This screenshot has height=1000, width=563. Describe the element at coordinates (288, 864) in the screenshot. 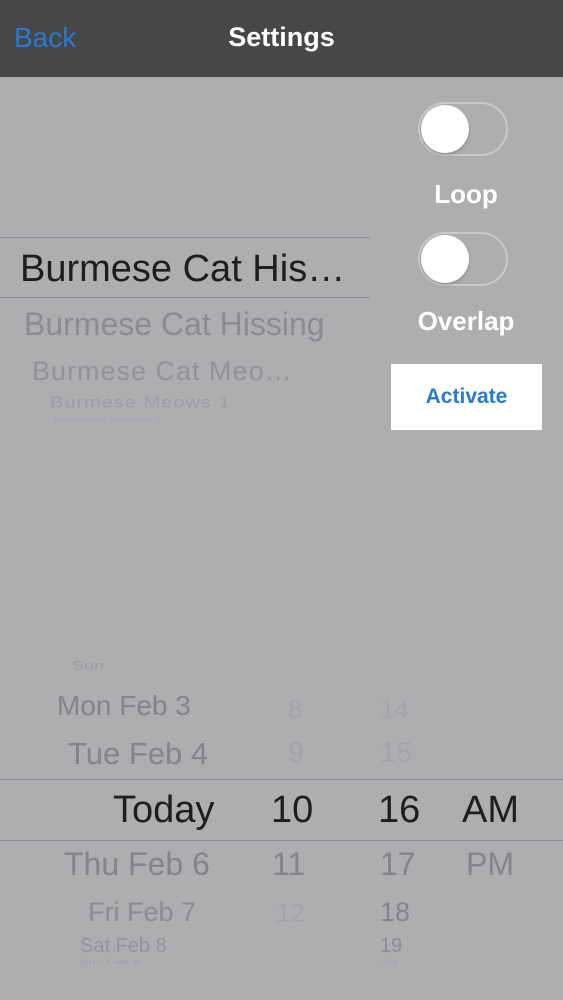

I see `hour-item: 11` at that location.